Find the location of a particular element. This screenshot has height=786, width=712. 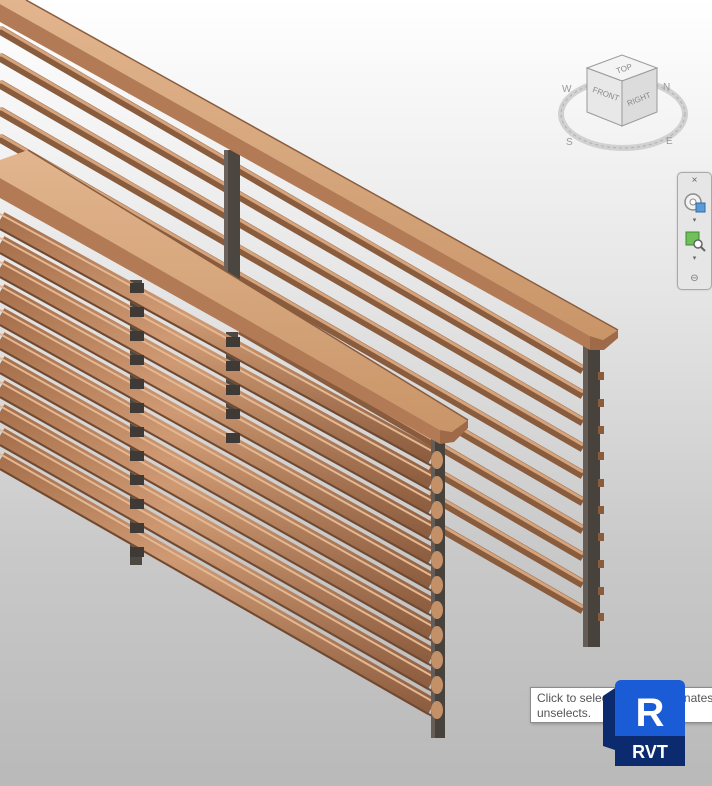

revit-file-badge: R RVT is located at coordinates (645, 723).